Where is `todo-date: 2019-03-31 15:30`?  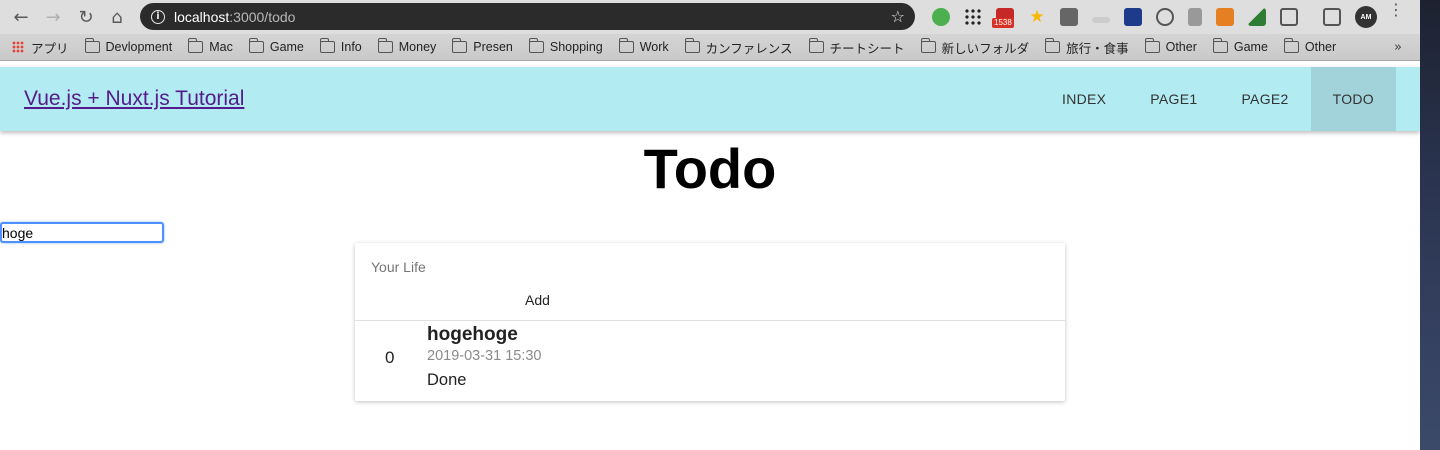 todo-date: 2019-03-31 15:30 is located at coordinates (484, 356).